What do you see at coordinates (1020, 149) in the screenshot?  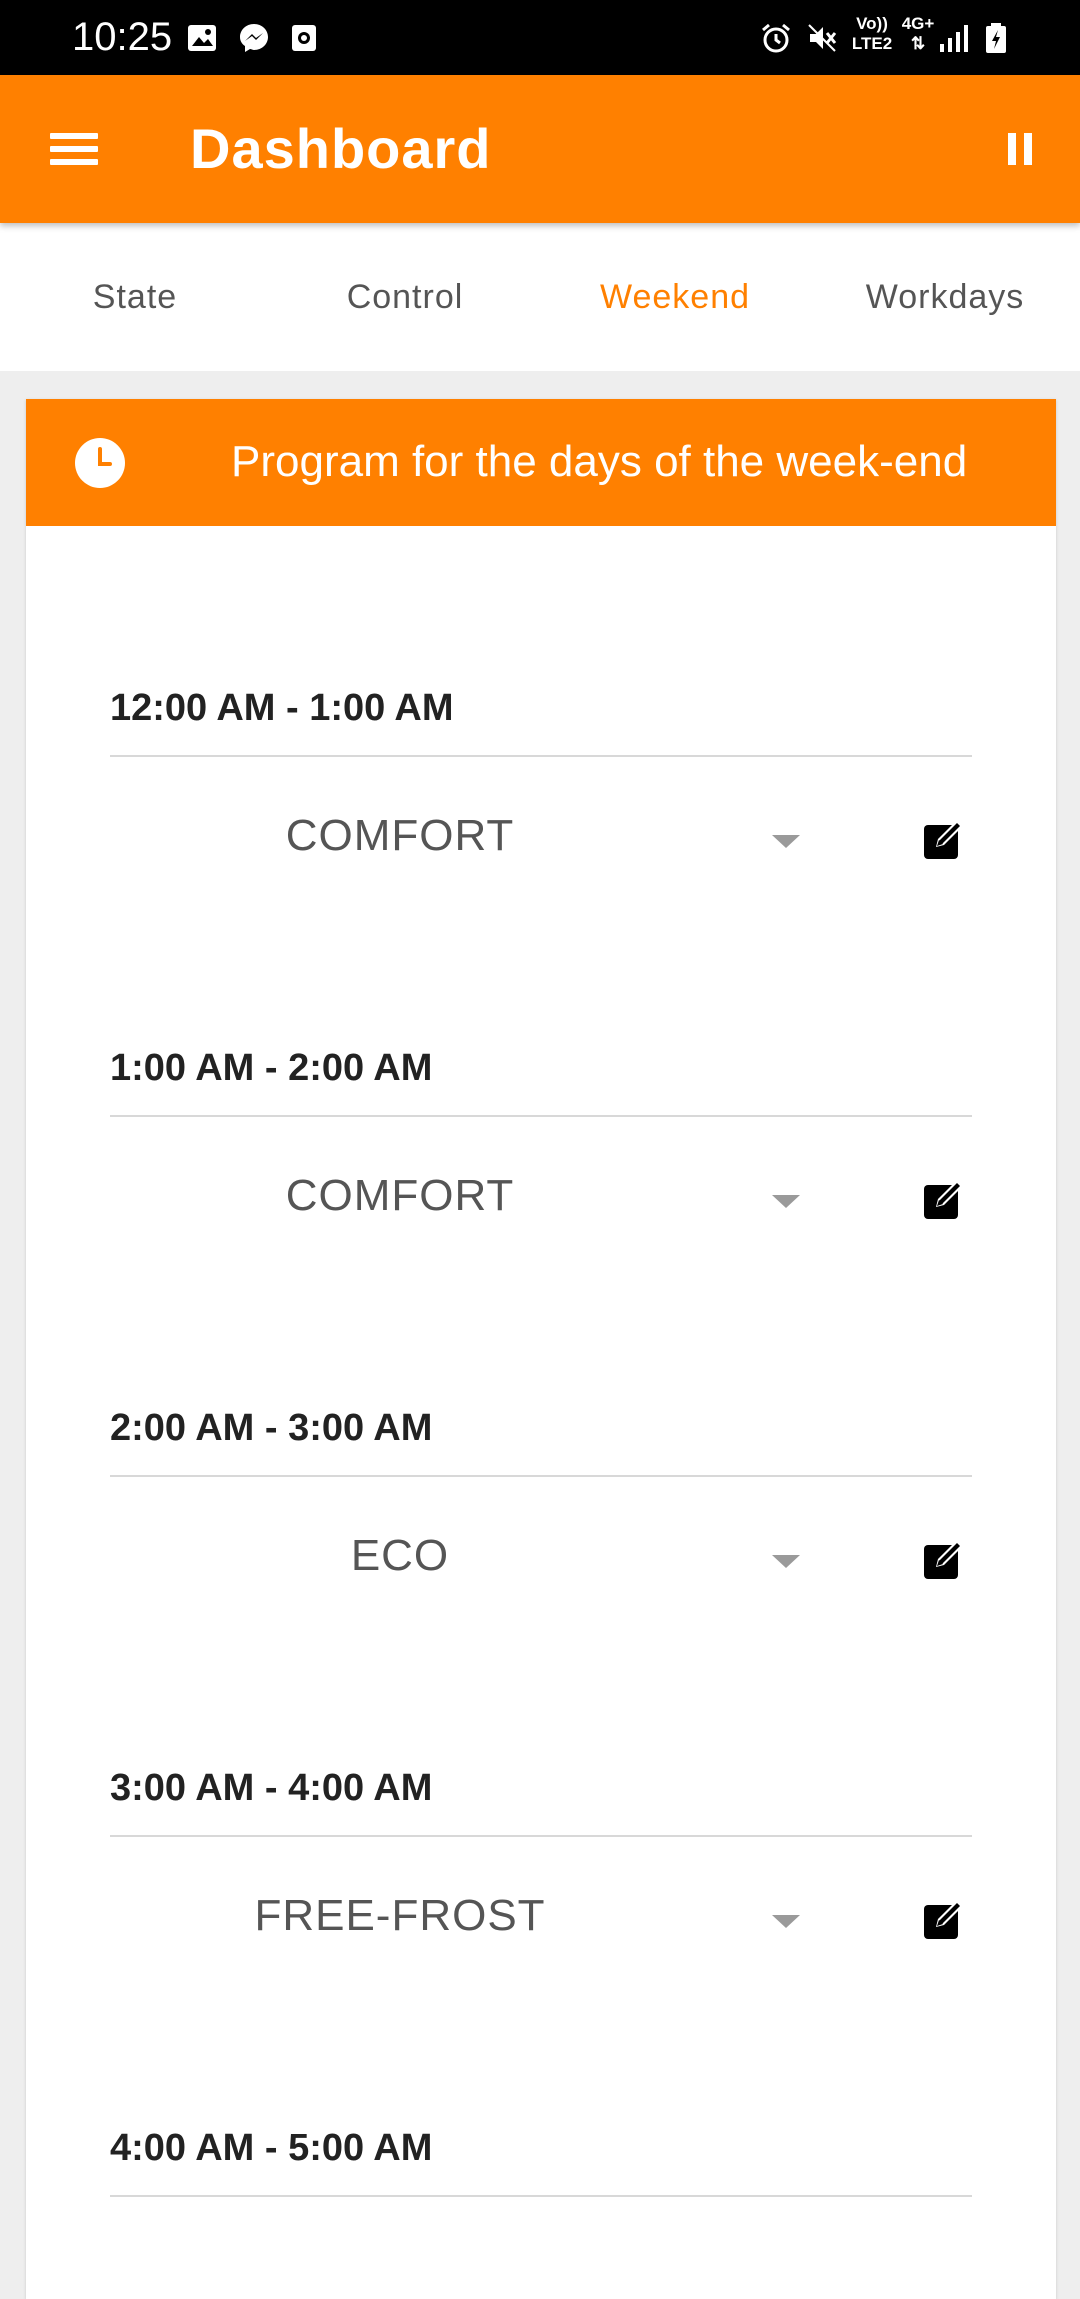 I see `pause-icon` at bounding box center [1020, 149].